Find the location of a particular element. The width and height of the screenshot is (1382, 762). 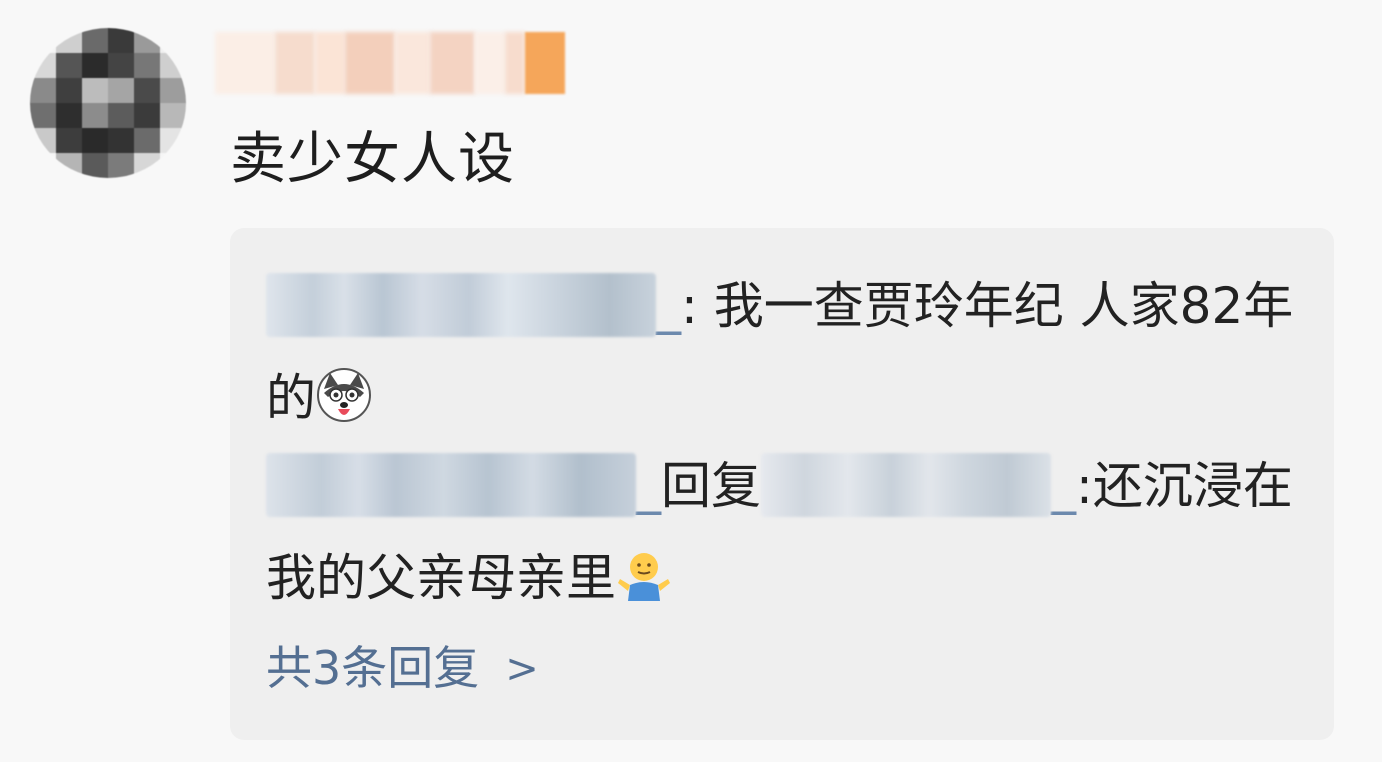

reply-target-tail: _ is located at coordinates (1063, 486).